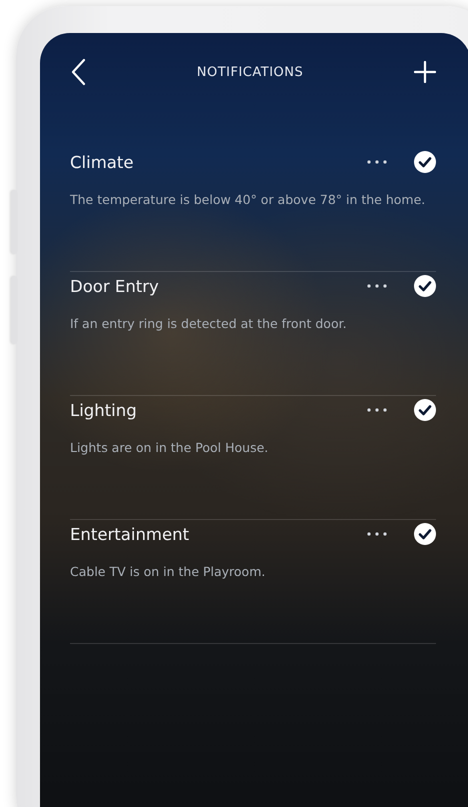 The image size is (468, 807). Describe the element at coordinates (130, 534) in the screenshot. I see `notification-title: Entertainment` at that location.